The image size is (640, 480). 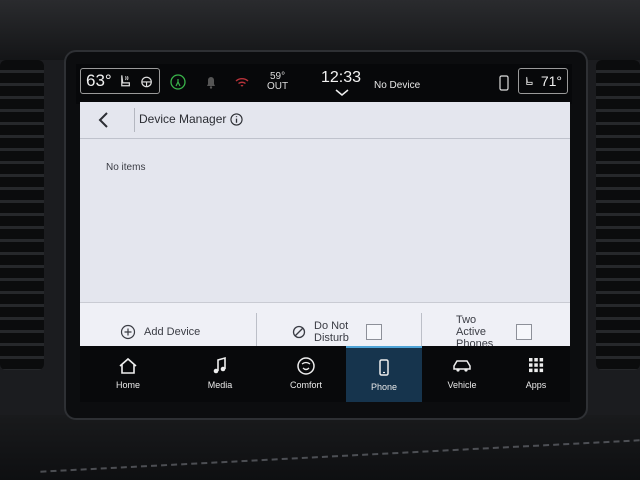 I want to click on driver-temperature: 63°, so click(x=99, y=80).